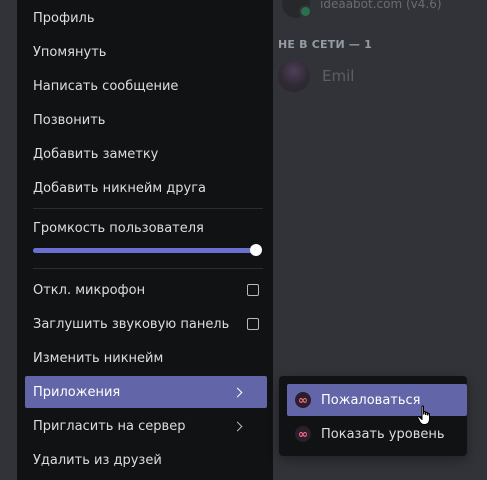 Image resolution: width=487 pixels, height=480 pixels. What do you see at coordinates (325, 44) in the screenshot?
I see `offline-section-header: НЕ В СЕТИ — 1` at bounding box center [325, 44].